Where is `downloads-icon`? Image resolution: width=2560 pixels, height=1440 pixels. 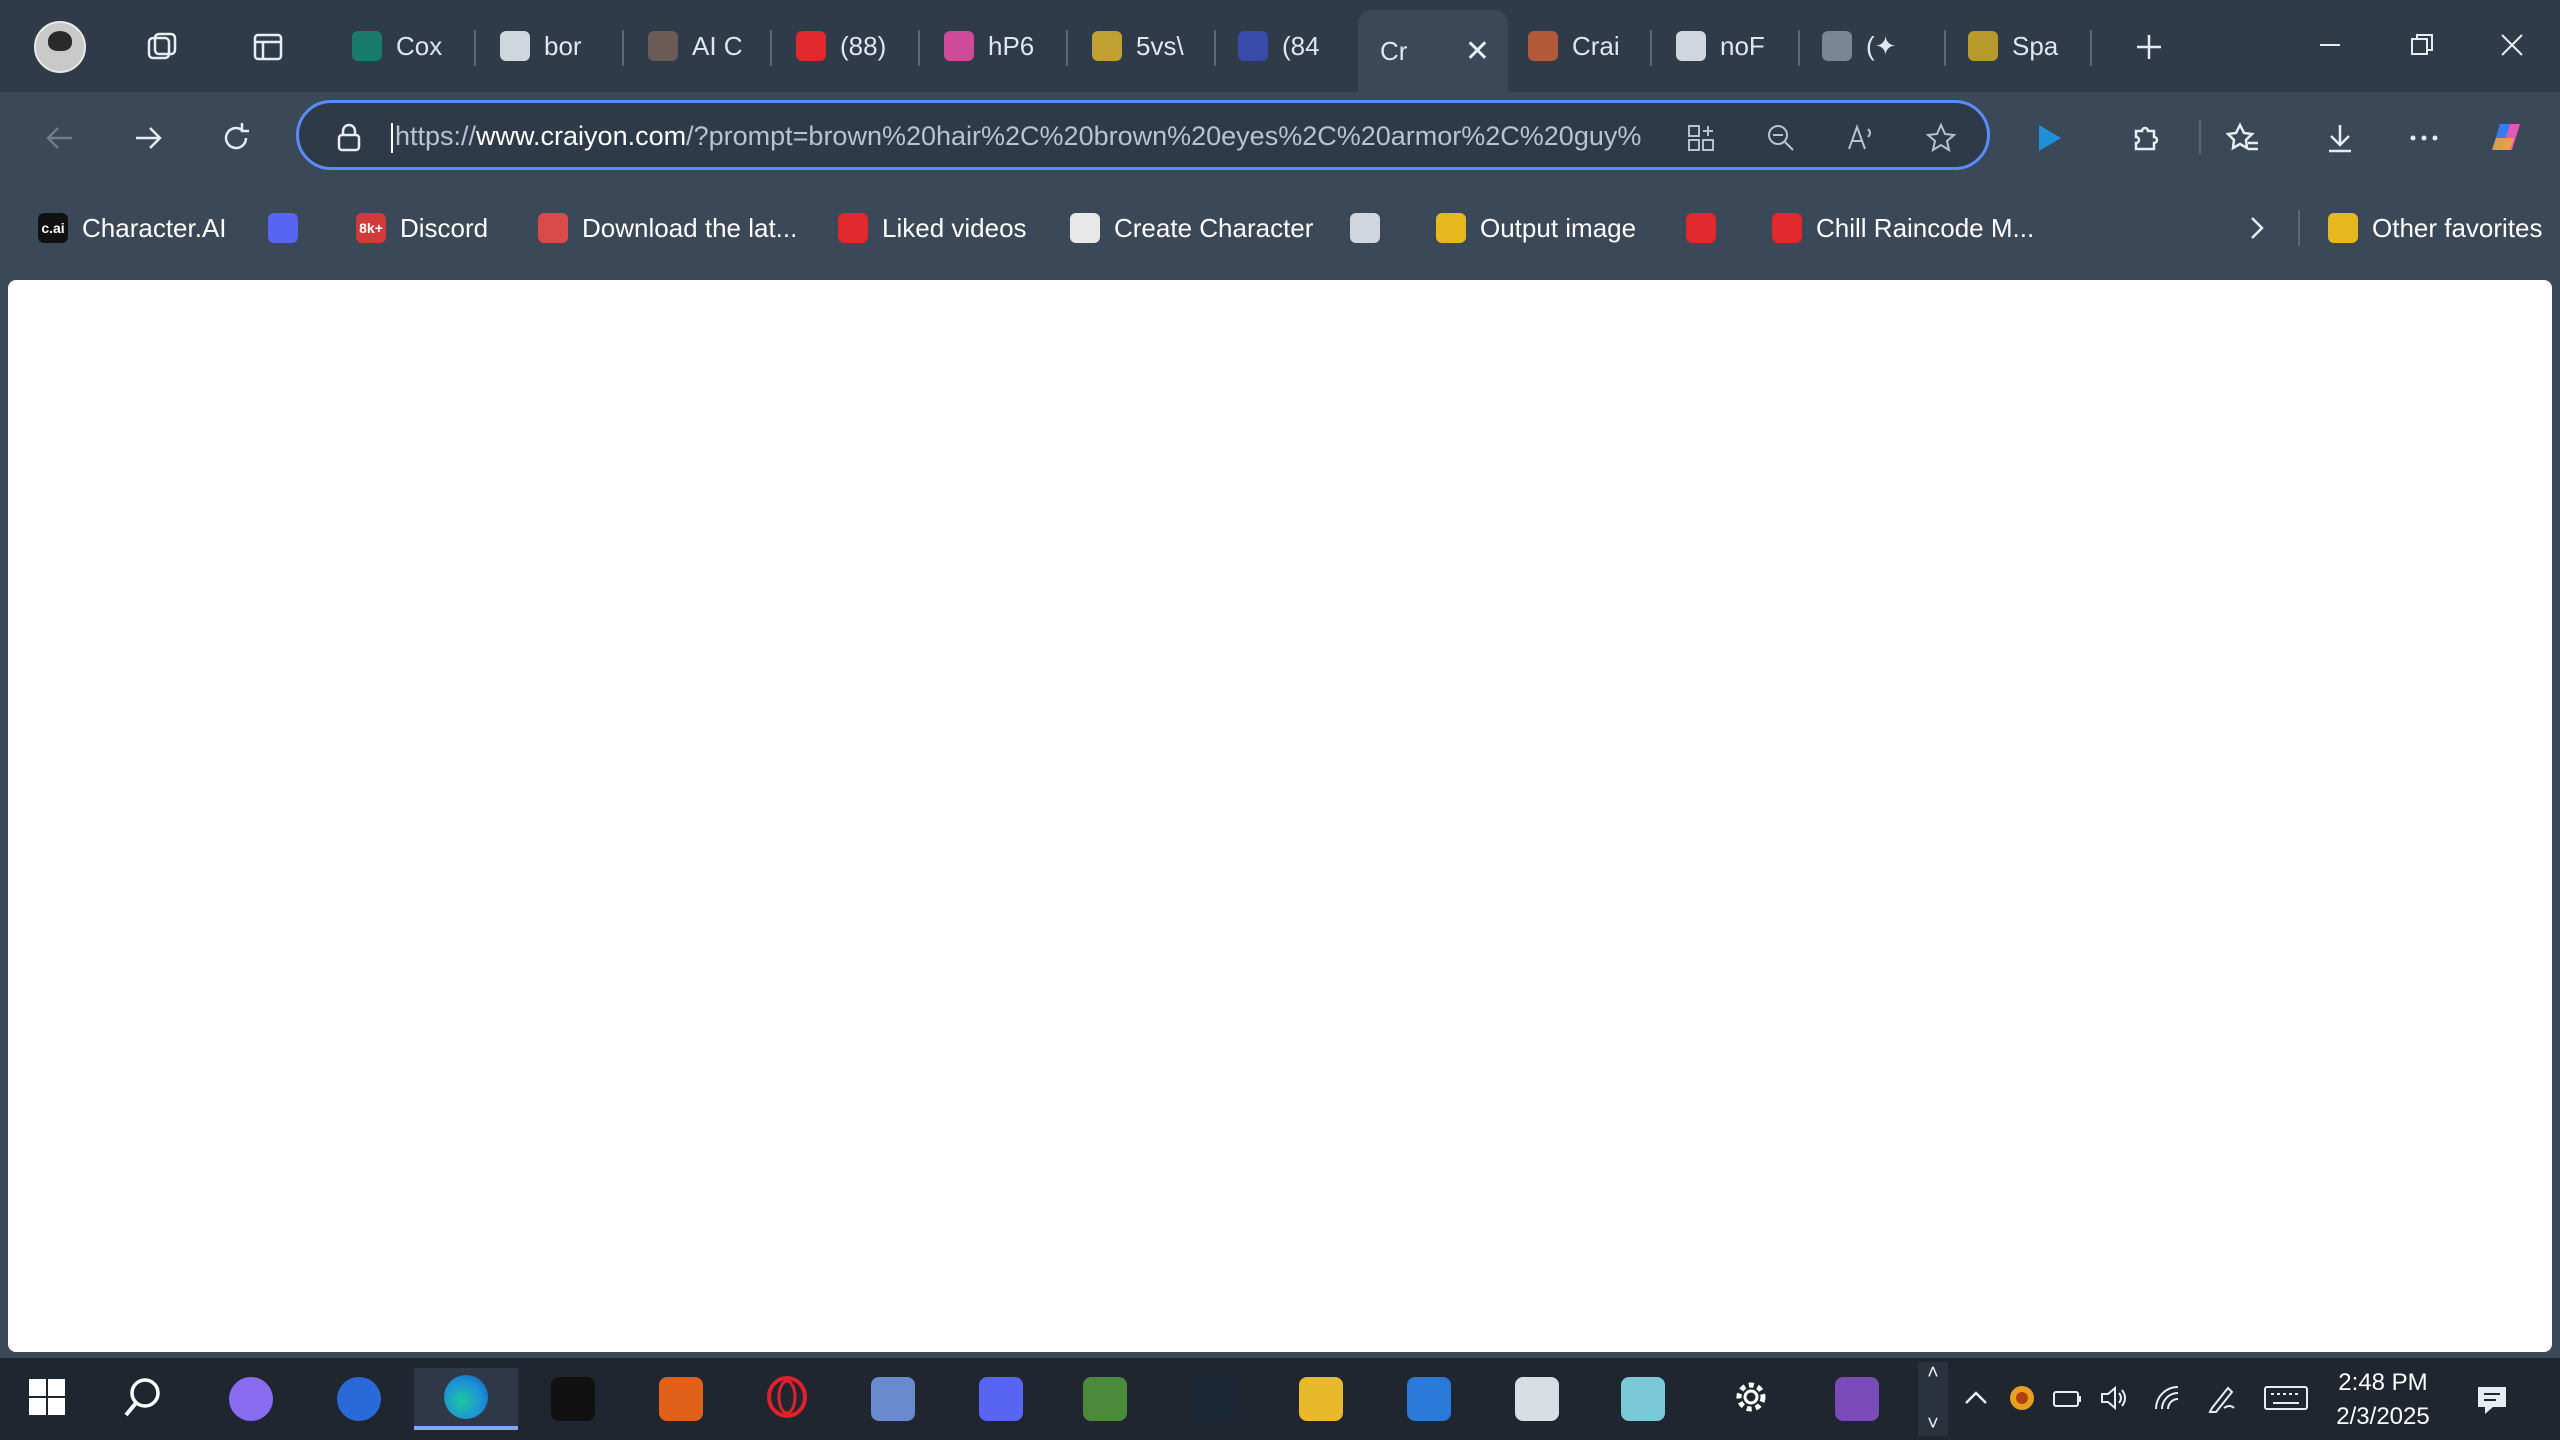
downloads-icon is located at coordinates (2340, 138).